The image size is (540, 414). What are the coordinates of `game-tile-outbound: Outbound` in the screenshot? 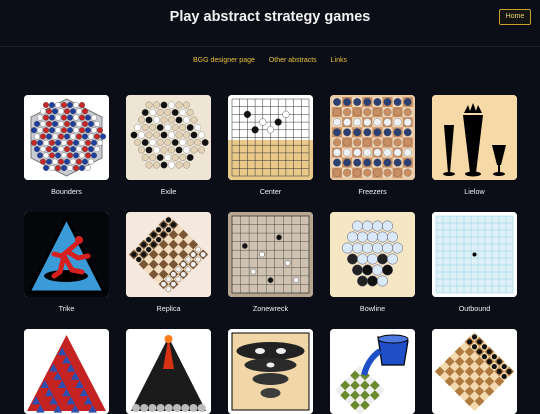 It's located at (474, 262).